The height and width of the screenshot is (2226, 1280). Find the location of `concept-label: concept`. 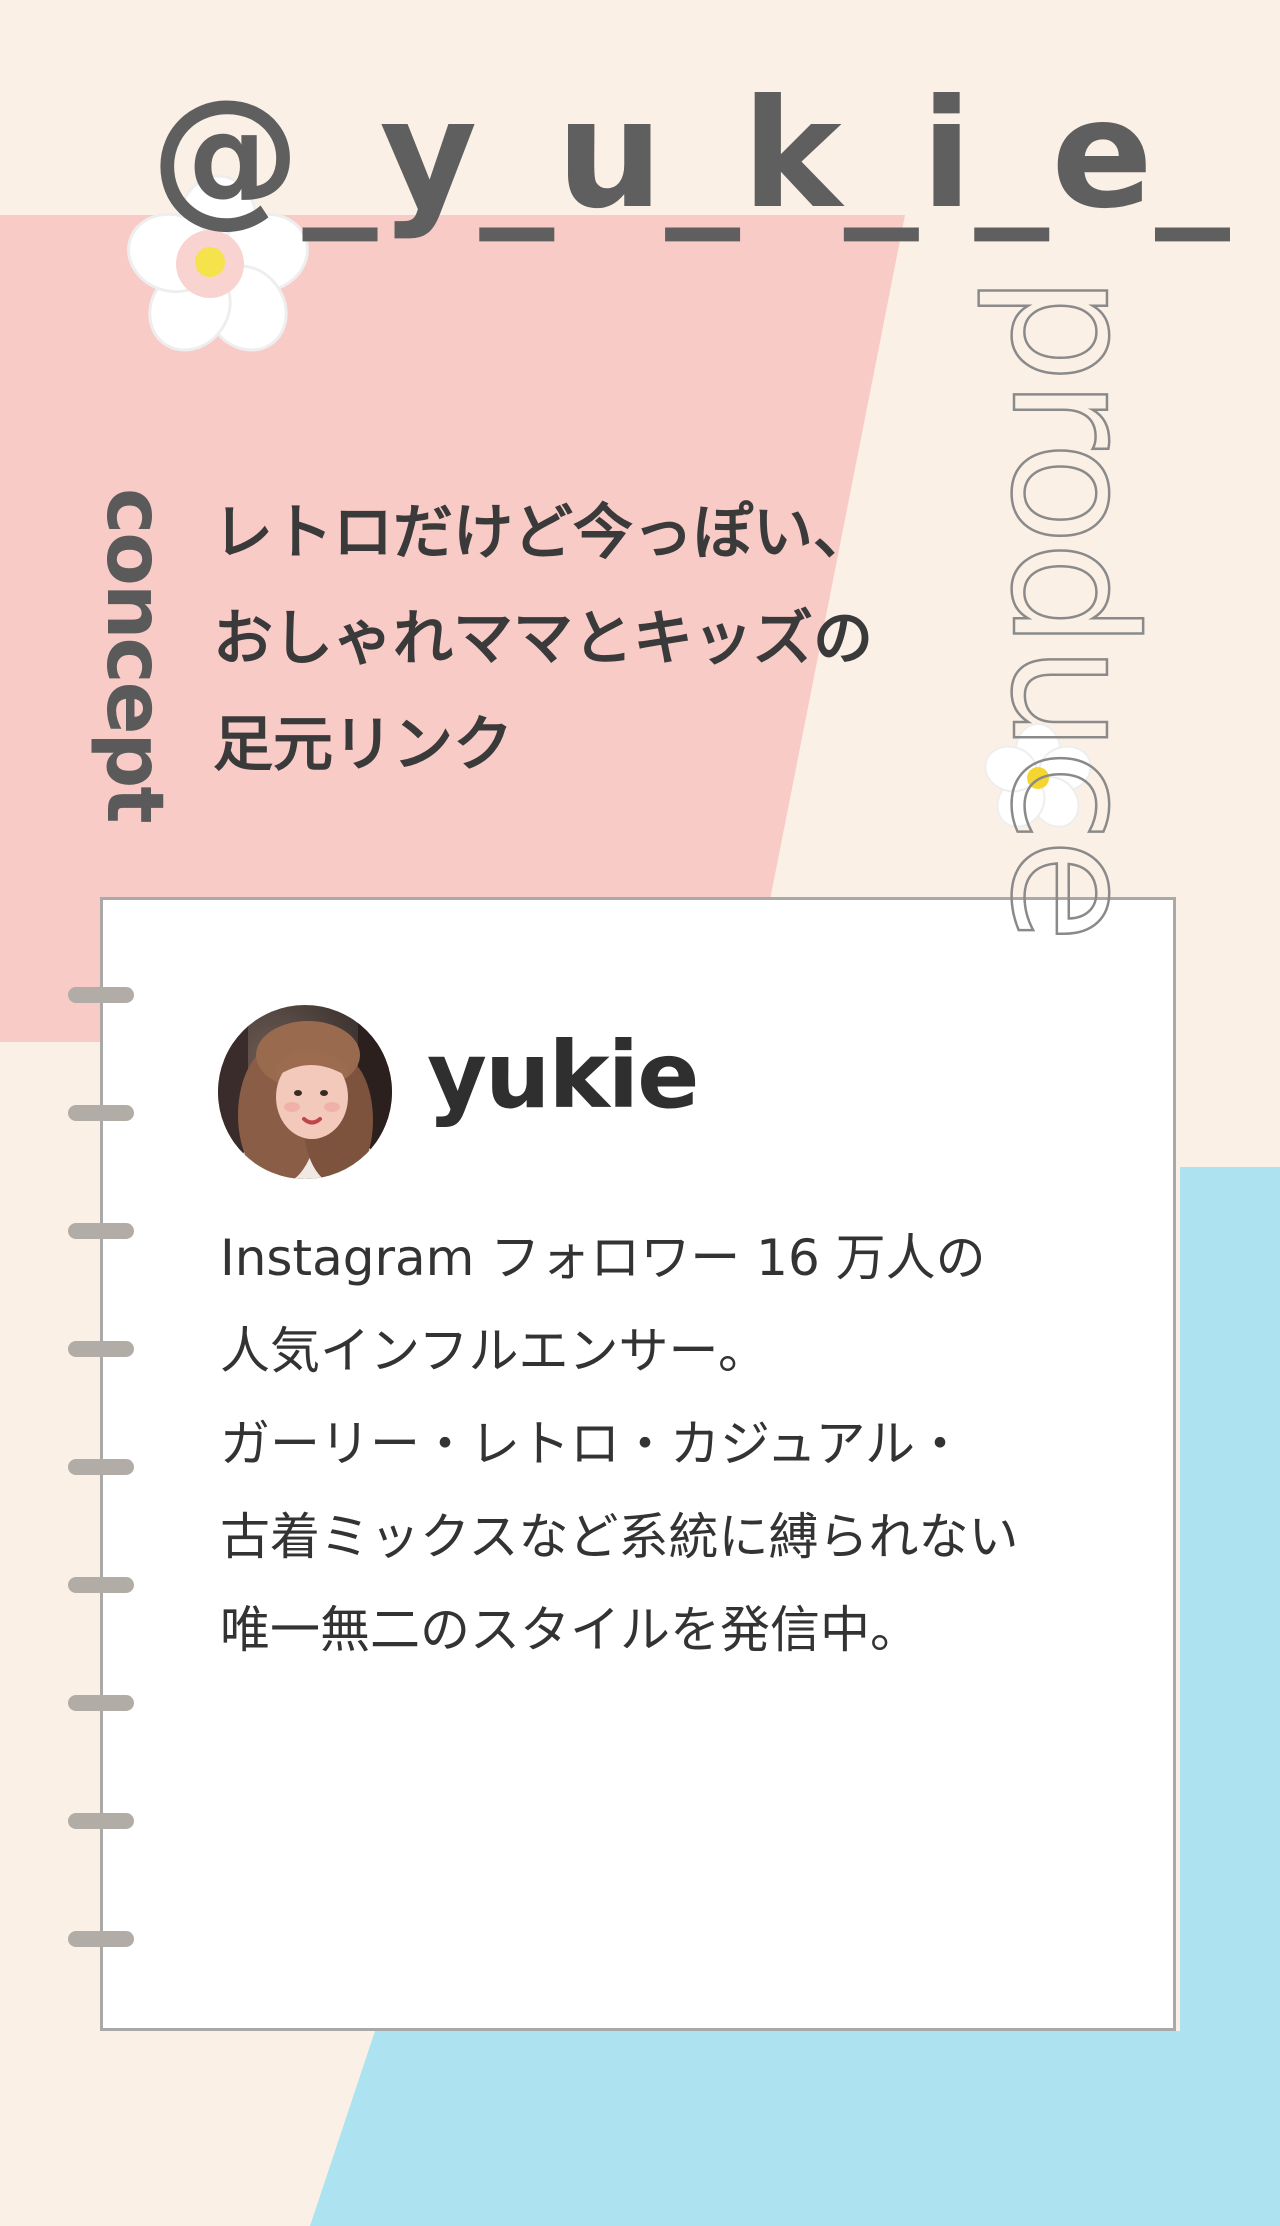

concept-label: concept is located at coordinates (134, 655).